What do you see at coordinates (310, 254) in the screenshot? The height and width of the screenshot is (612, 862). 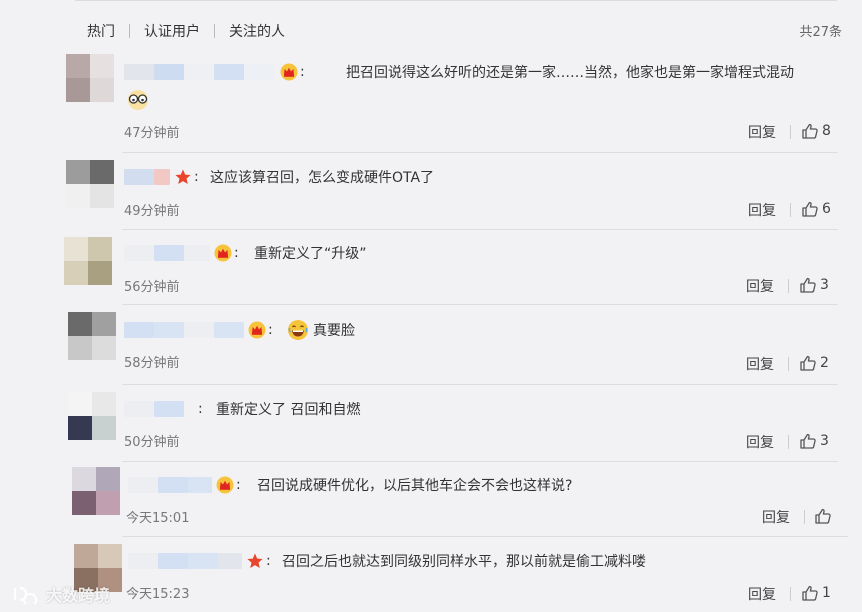 I see `comment-text: 重新定义了“升级”` at bounding box center [310, 254].